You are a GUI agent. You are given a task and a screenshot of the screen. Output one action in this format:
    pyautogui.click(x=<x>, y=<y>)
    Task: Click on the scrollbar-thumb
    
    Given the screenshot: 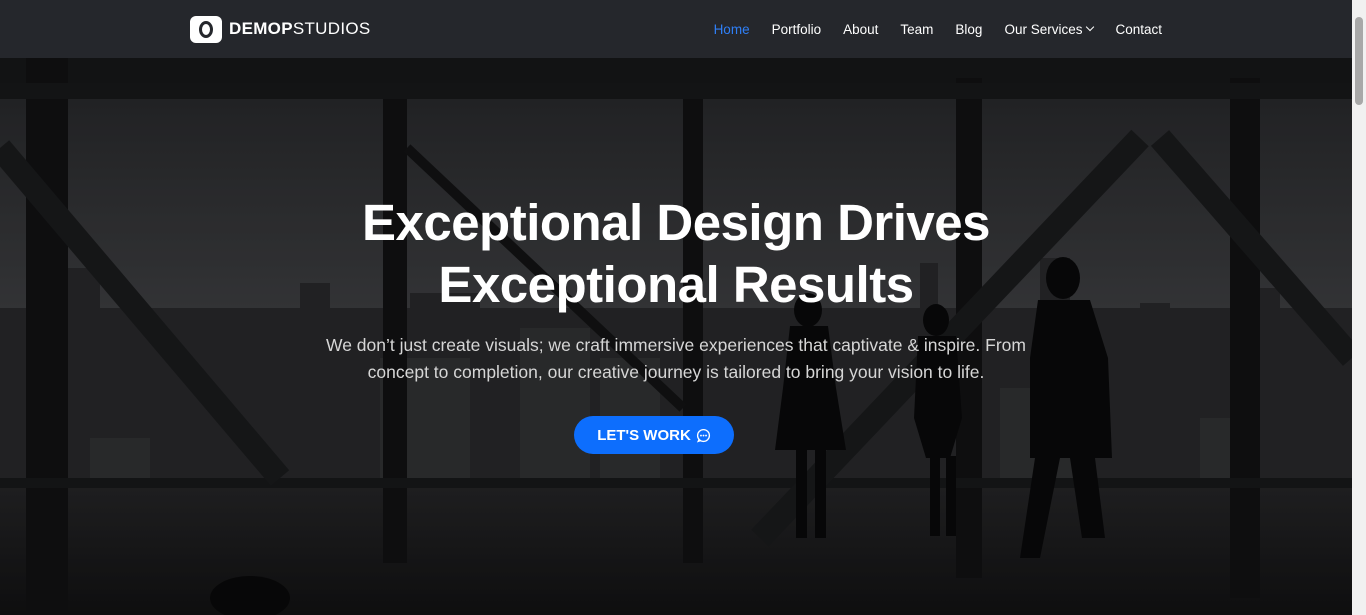 What is the action you would take?
    pyautogui.click(x=1359, y=61)
    